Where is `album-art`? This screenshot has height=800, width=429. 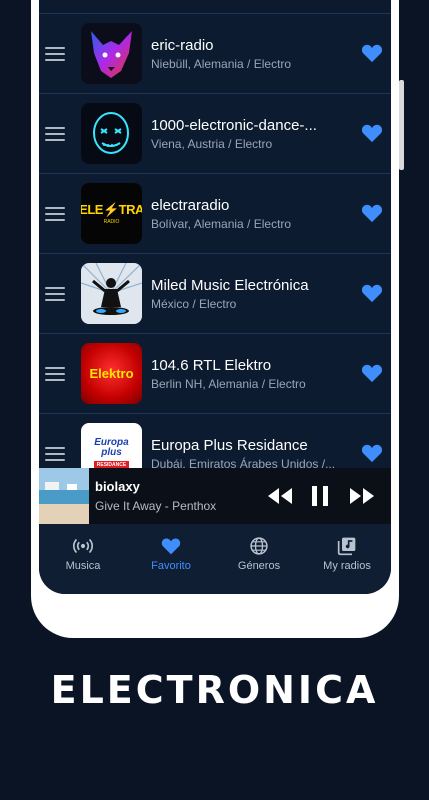
album-art is located at coordinates (64, 496).